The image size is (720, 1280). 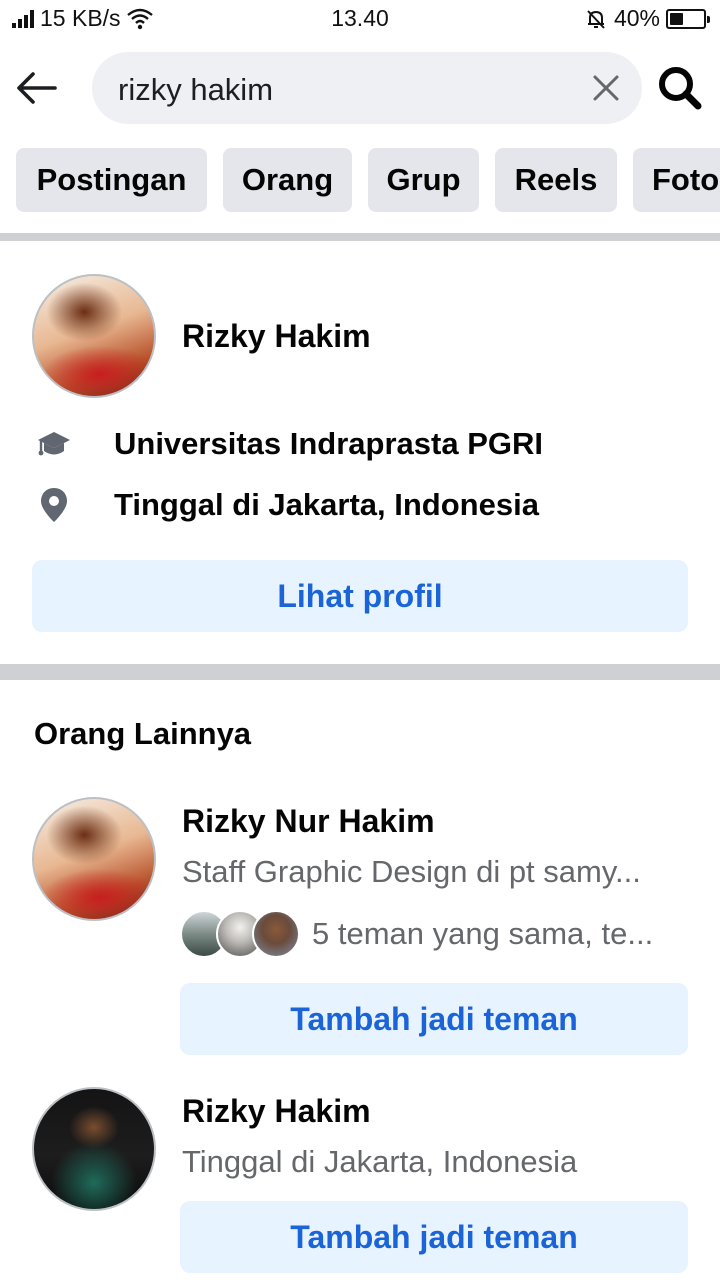 What do you see at coordinates (556, 180) in the screenshot?
I see `tab-reels: Reels` at bounding box center [556, 180].